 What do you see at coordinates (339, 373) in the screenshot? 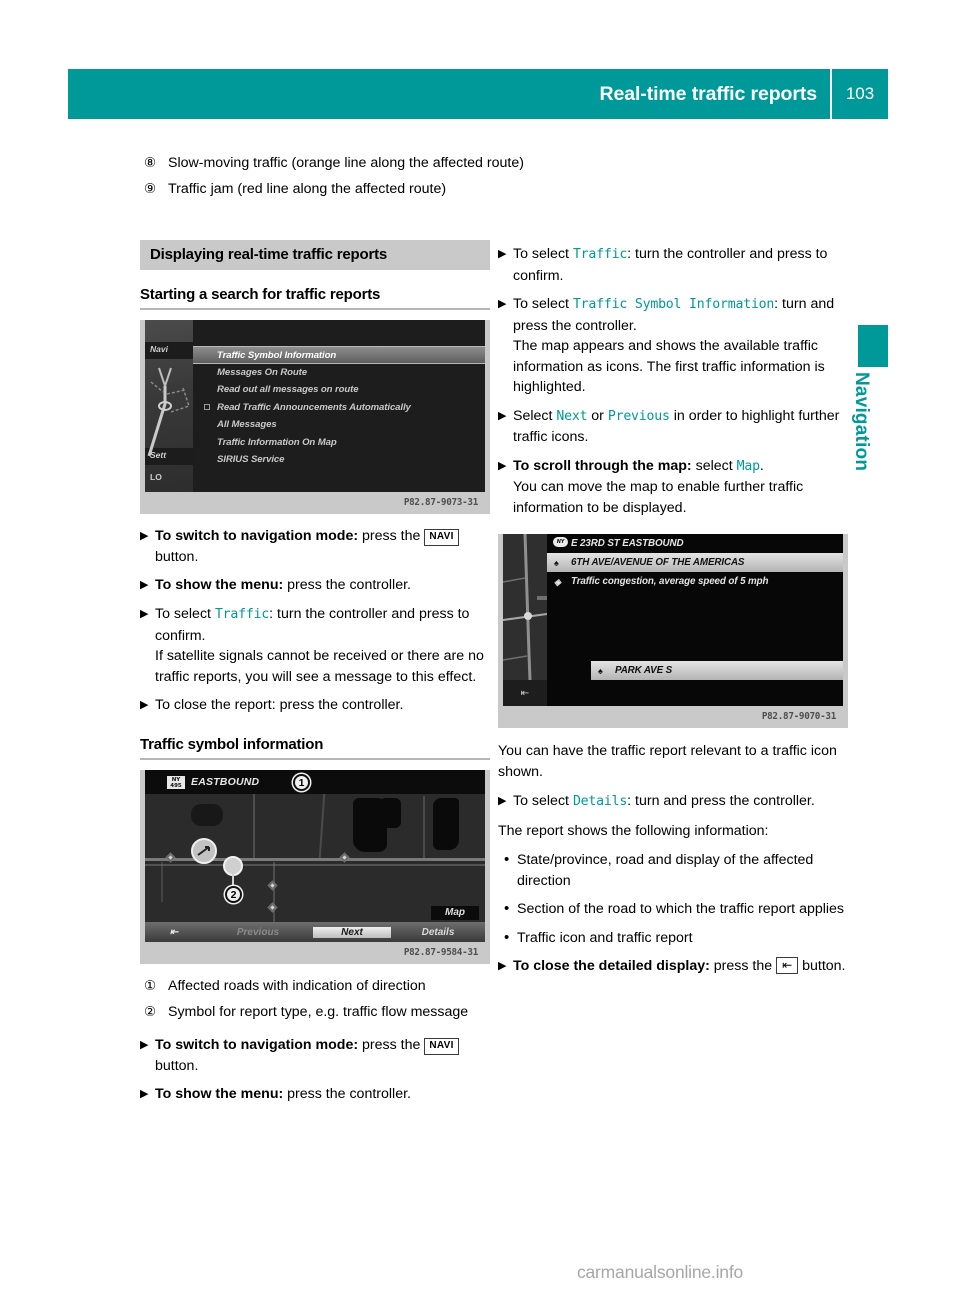
I see `menu-item-messages-on-route: Messages On Route` at bounding box center [339, 373].